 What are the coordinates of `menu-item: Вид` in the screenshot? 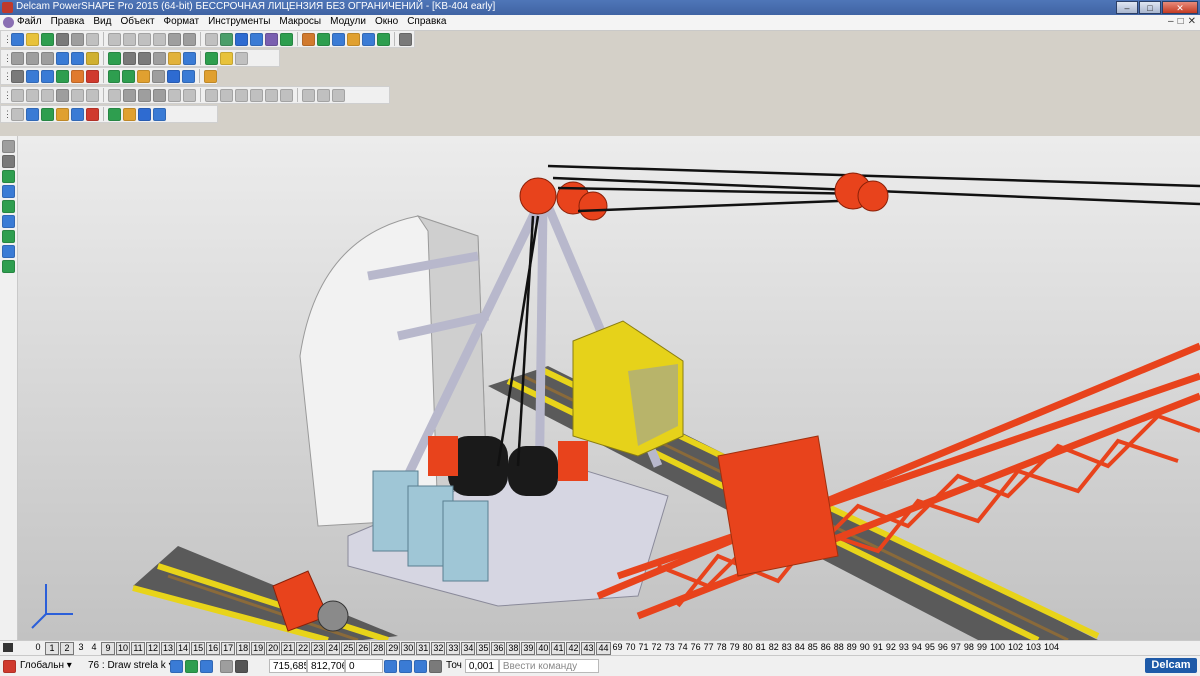 It's located at (102, 21).